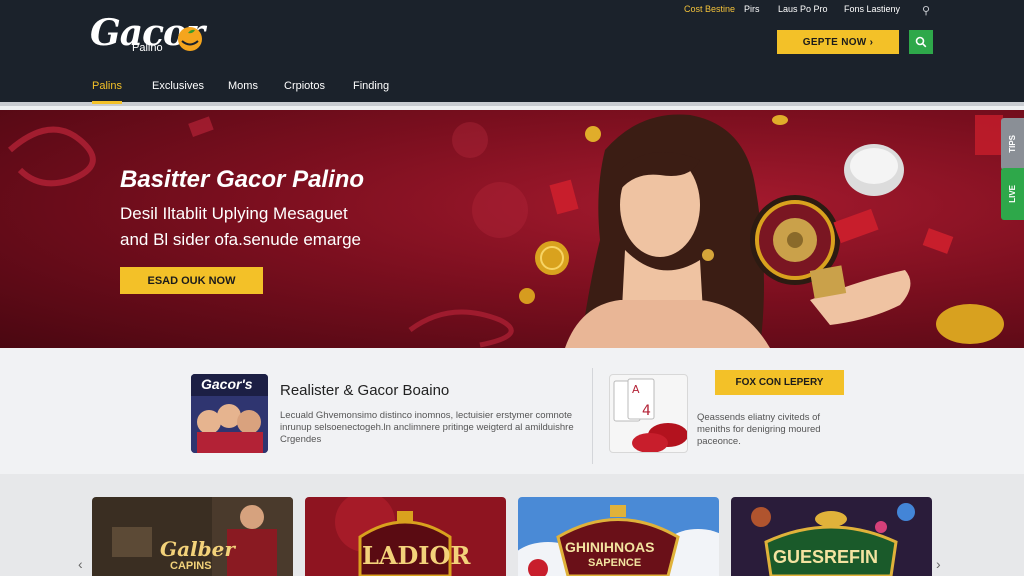  What do you see at coordinates (242, 179) in the screenshot?
I see `hero-title: Basitter Gacor Palino` at bounding box center [242, 179].